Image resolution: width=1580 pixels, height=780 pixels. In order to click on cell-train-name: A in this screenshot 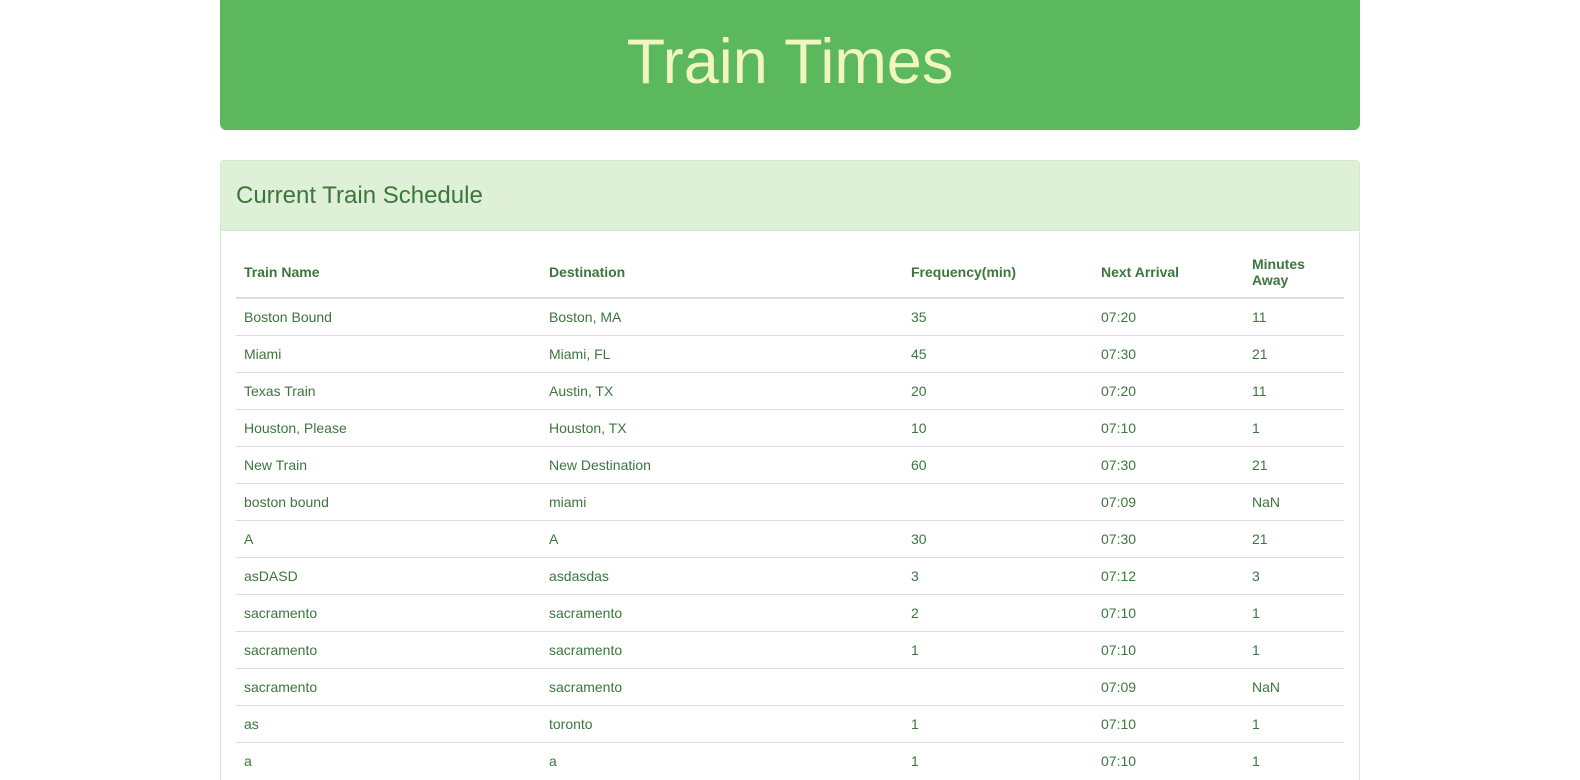, I will do `click(388, 539)`.